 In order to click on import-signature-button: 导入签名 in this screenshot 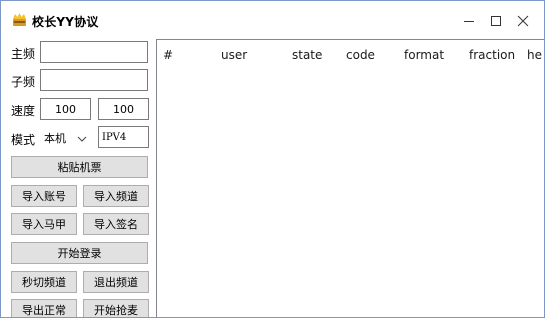, I will do `click(116, 224)`.